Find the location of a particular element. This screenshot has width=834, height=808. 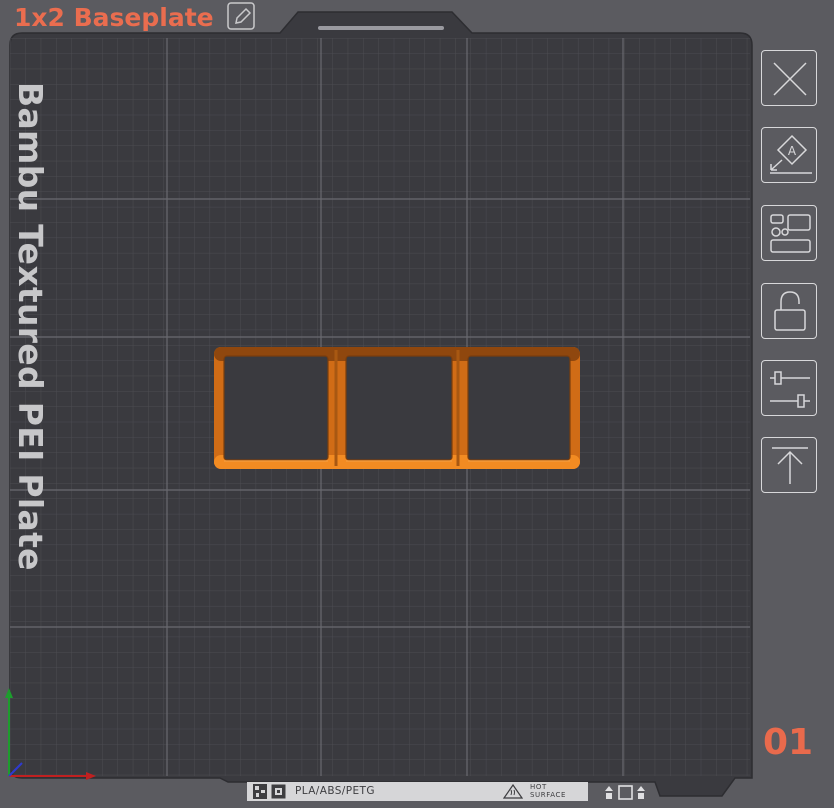

qr-code-icon is located at coordinates (260, 791).